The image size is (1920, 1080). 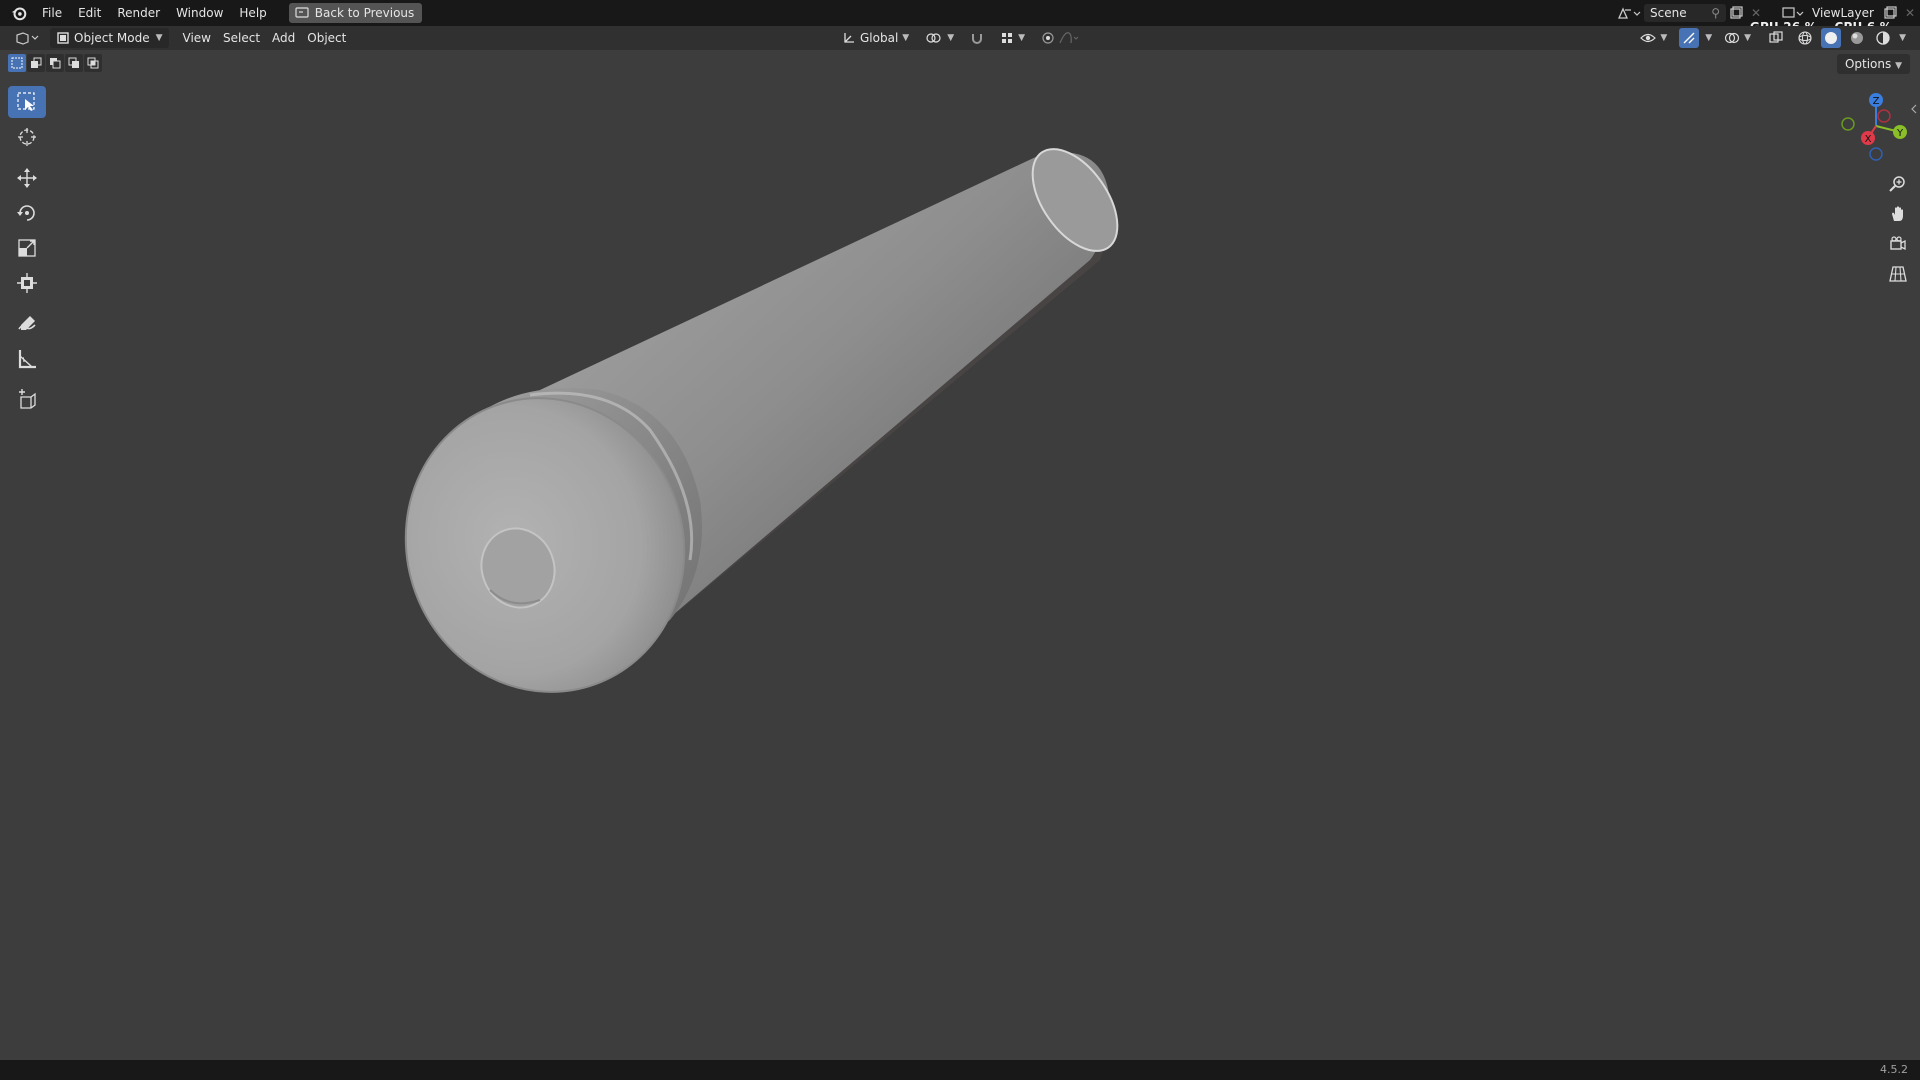 I want to click on select-subtract-icon, so click(x=55, y=63).